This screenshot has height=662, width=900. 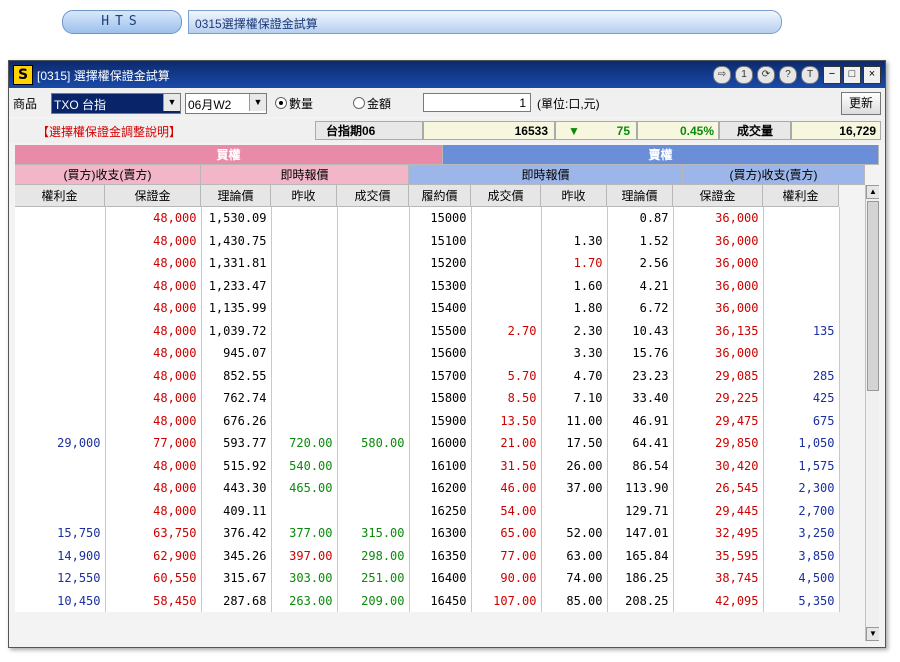 I want to click on call-header: 買權, so click(x=229, y=155).